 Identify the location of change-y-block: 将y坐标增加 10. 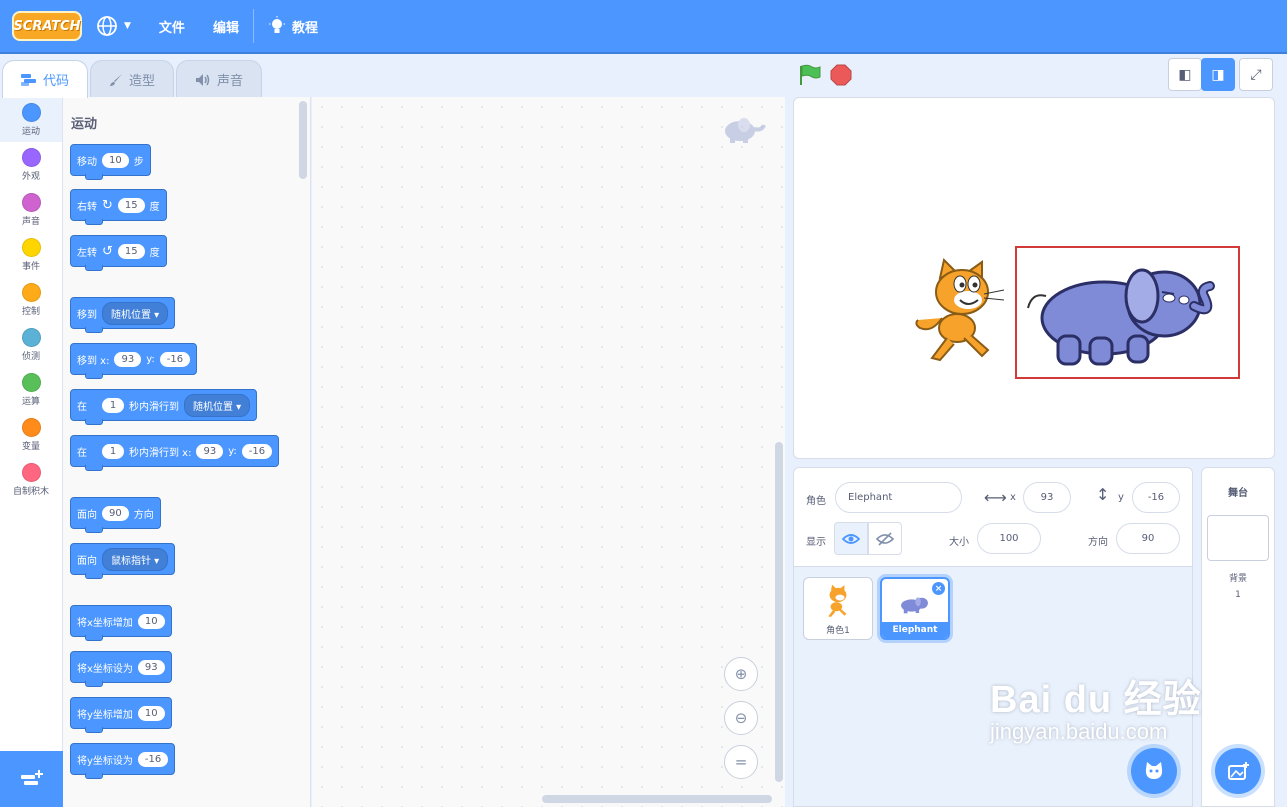
(121, 715).